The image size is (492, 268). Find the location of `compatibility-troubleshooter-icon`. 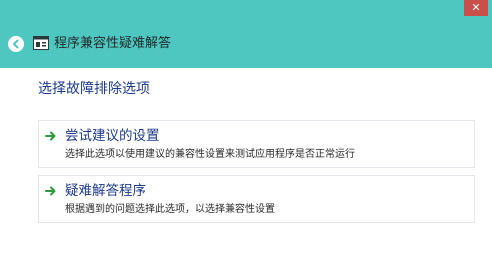

compatibility-troubleshooter-icon is located at coordinates (41, 43).